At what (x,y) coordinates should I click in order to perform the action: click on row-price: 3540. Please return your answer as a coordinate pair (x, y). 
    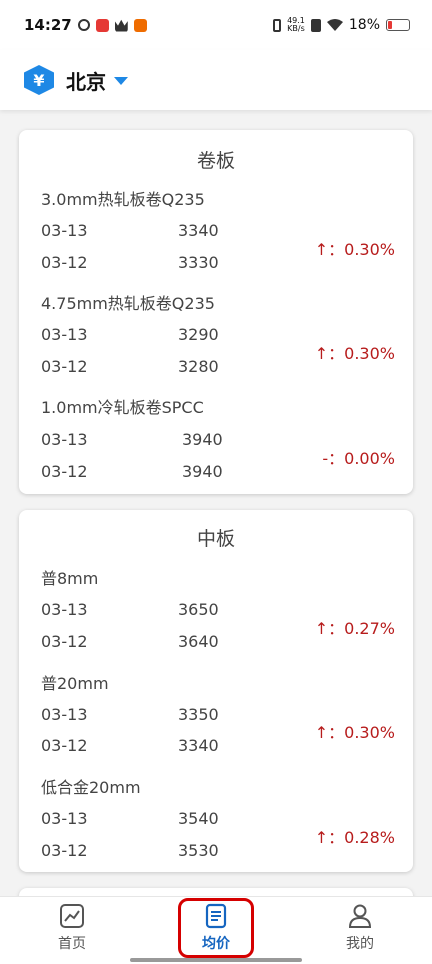
    Looking at the image, I should click on (198, 818).